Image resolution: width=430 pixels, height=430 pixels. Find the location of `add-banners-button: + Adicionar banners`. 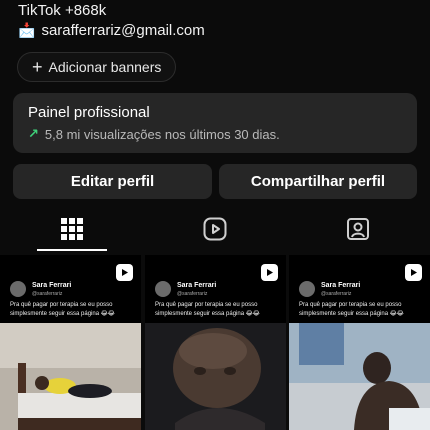

add-banners-button: + Adicionar banners is located at coordinates (97, 67).